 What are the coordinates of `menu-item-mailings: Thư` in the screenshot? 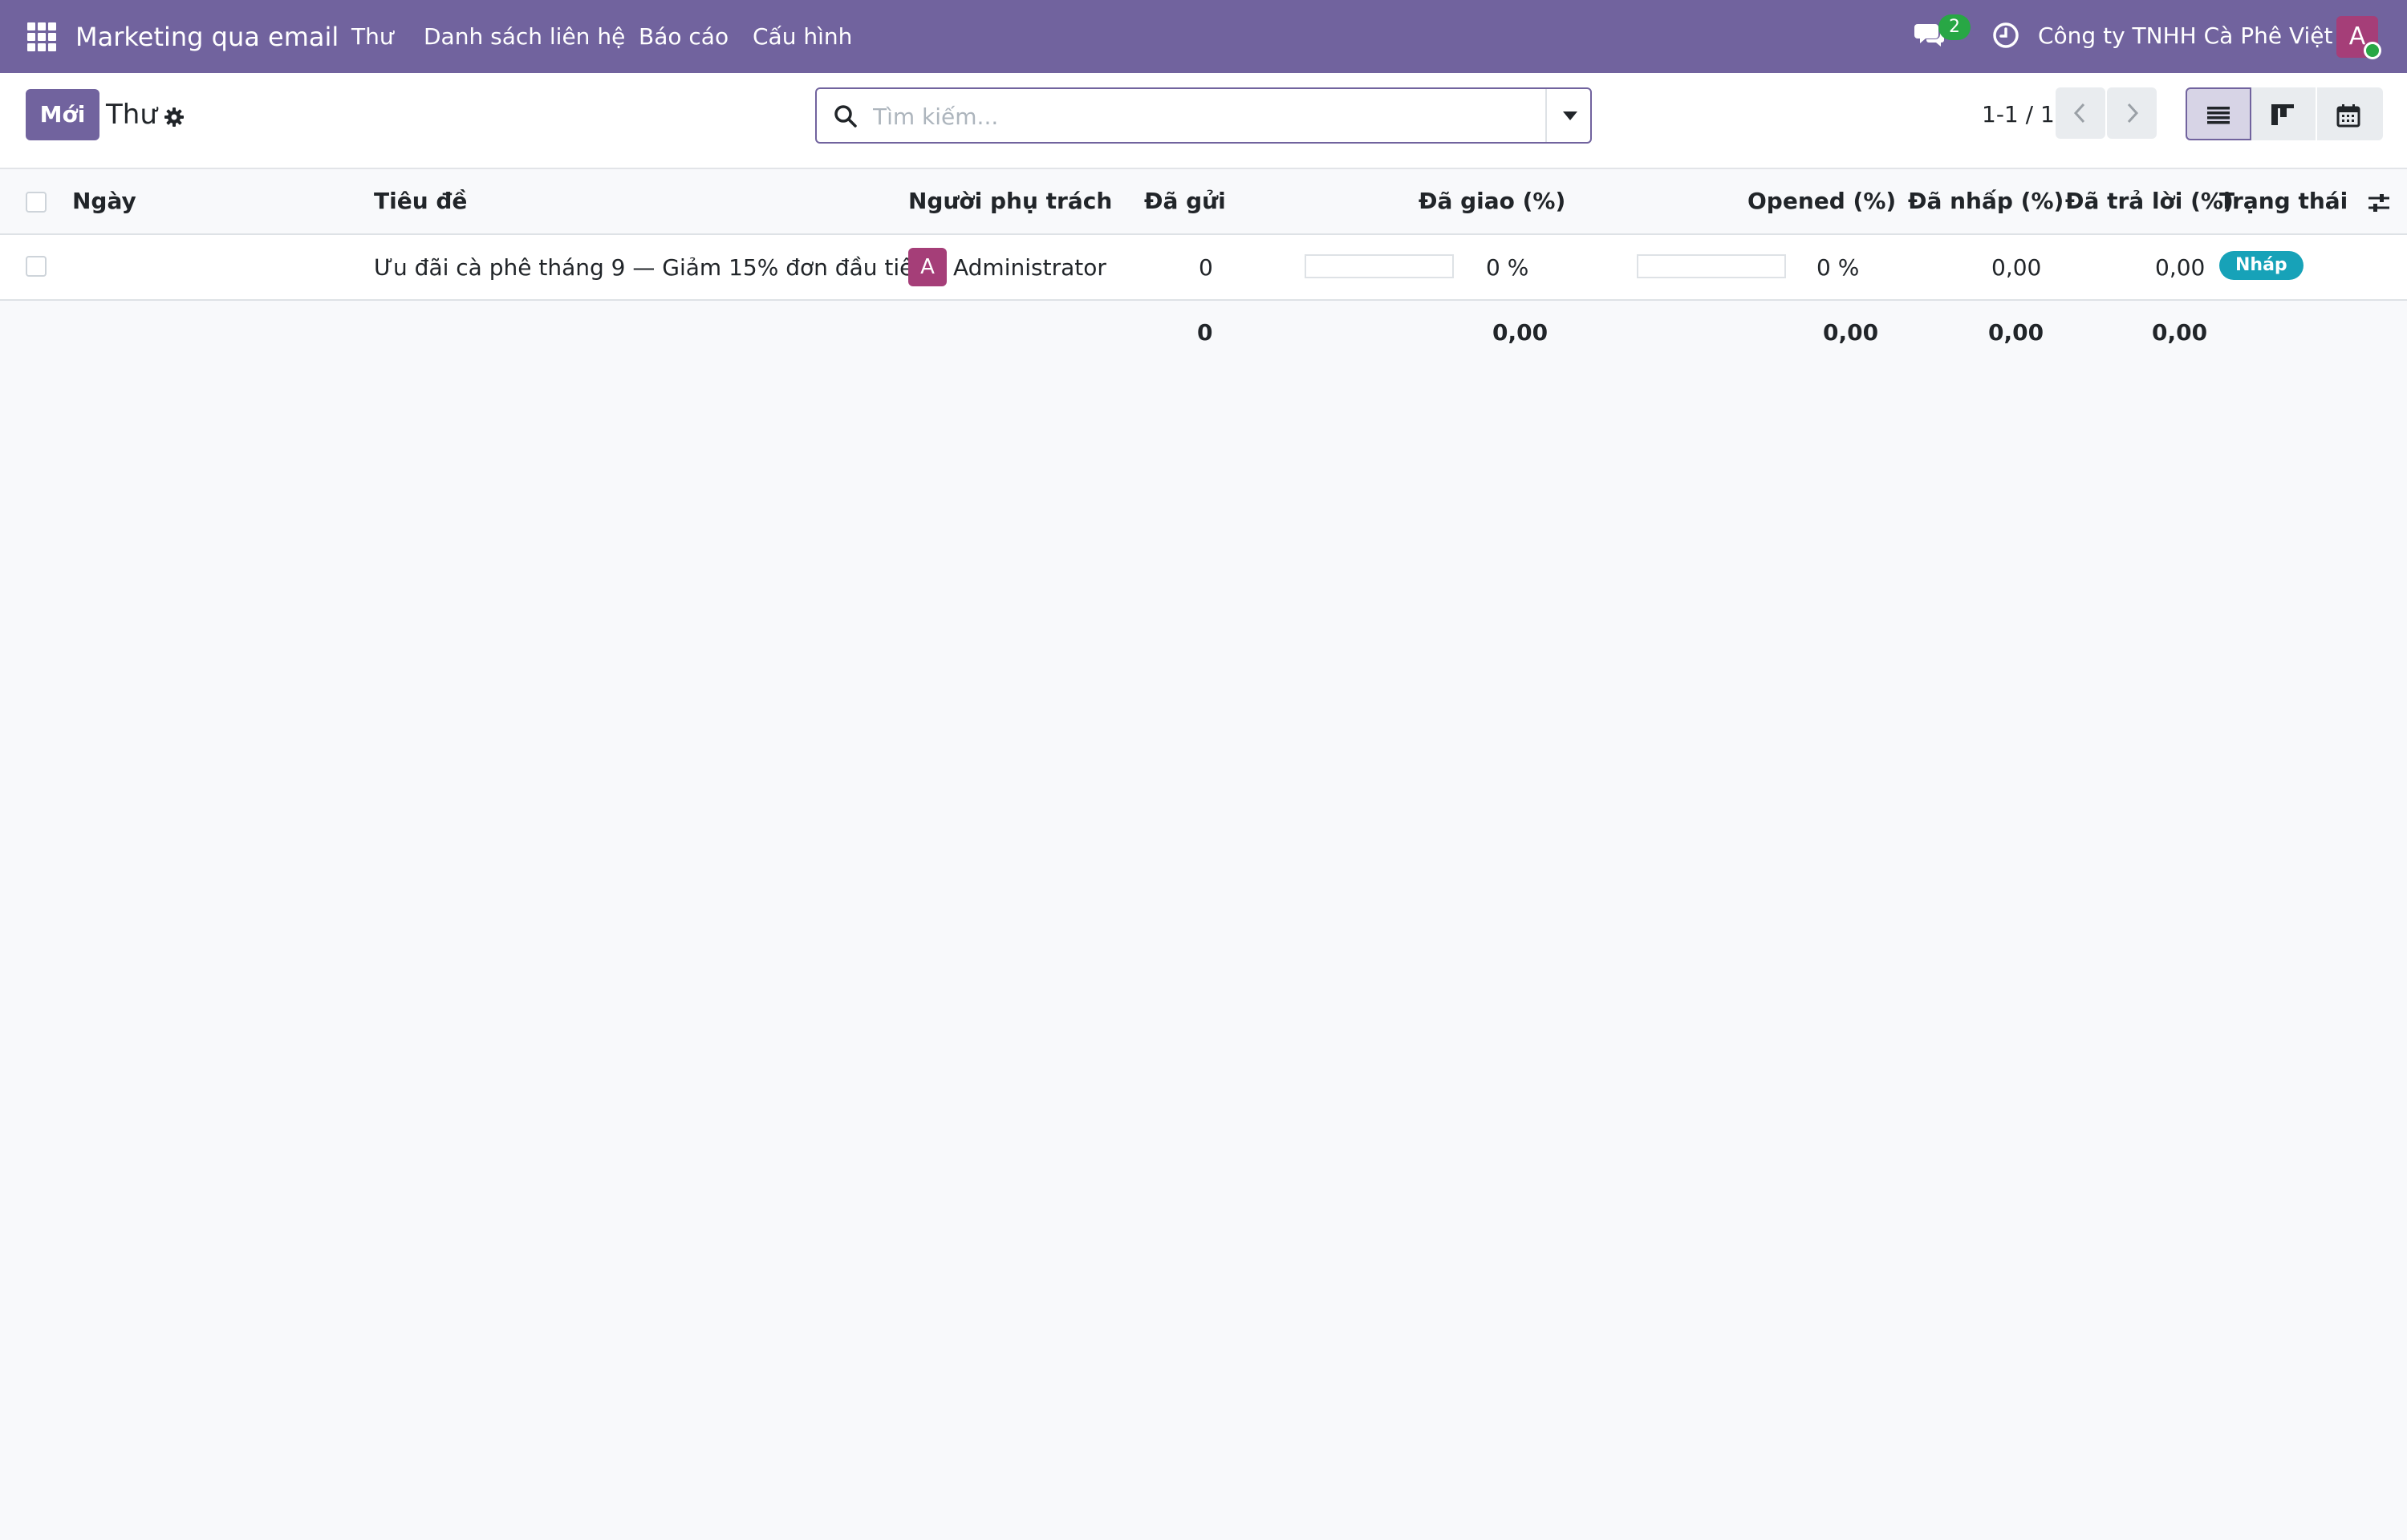 It's located at (373, 36).